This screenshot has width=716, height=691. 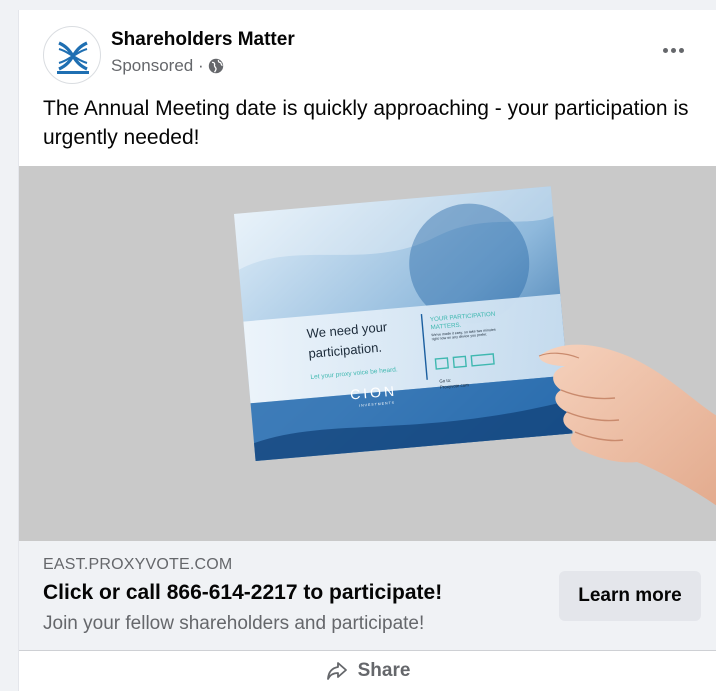 I want to click on post-header: Shareholders Matter Sponsored ·, so click(x=367, y=50).